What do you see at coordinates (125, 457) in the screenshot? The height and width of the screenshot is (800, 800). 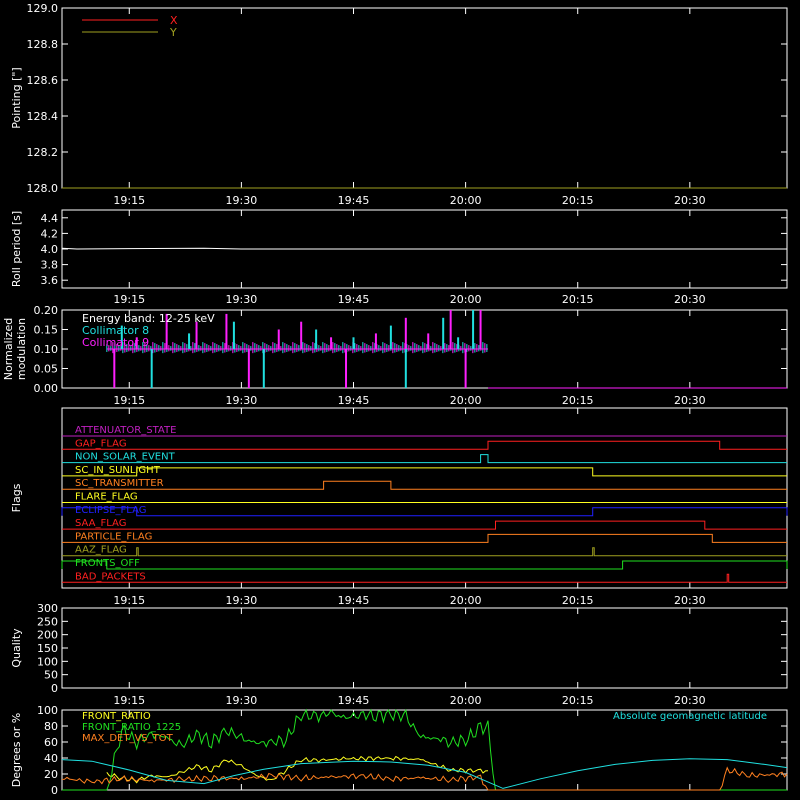 I see `flag-label-non_solar_event: NON_SOLAR_EVENT` at bounding box center [125, 457].